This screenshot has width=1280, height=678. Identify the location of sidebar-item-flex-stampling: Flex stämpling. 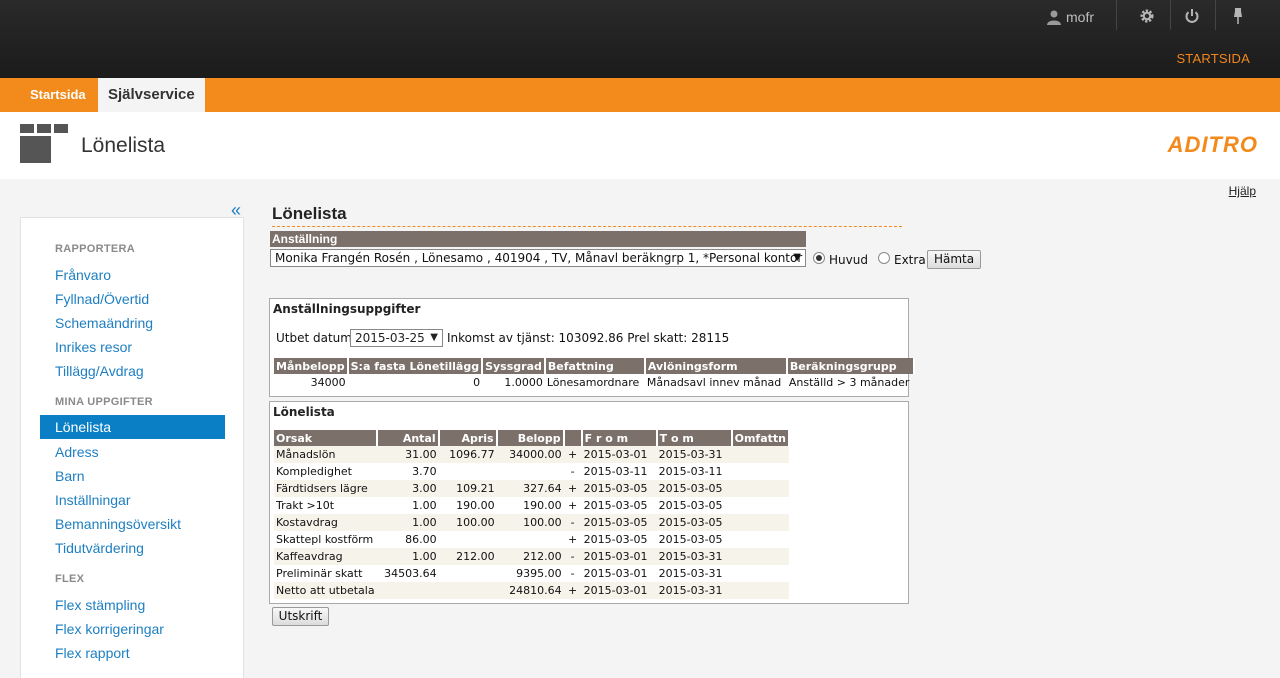
(100, 605).